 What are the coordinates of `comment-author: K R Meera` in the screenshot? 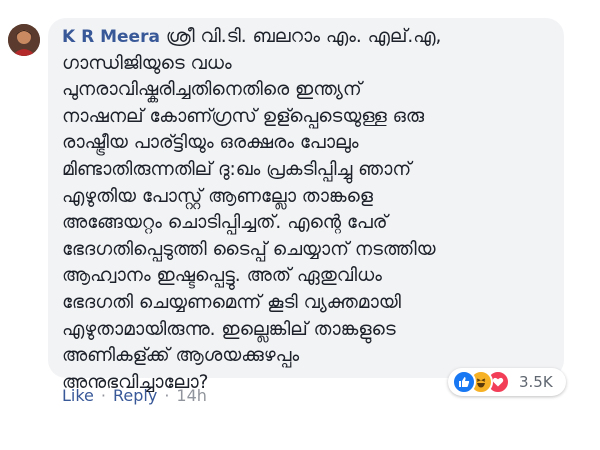 It's located at (111, 37).